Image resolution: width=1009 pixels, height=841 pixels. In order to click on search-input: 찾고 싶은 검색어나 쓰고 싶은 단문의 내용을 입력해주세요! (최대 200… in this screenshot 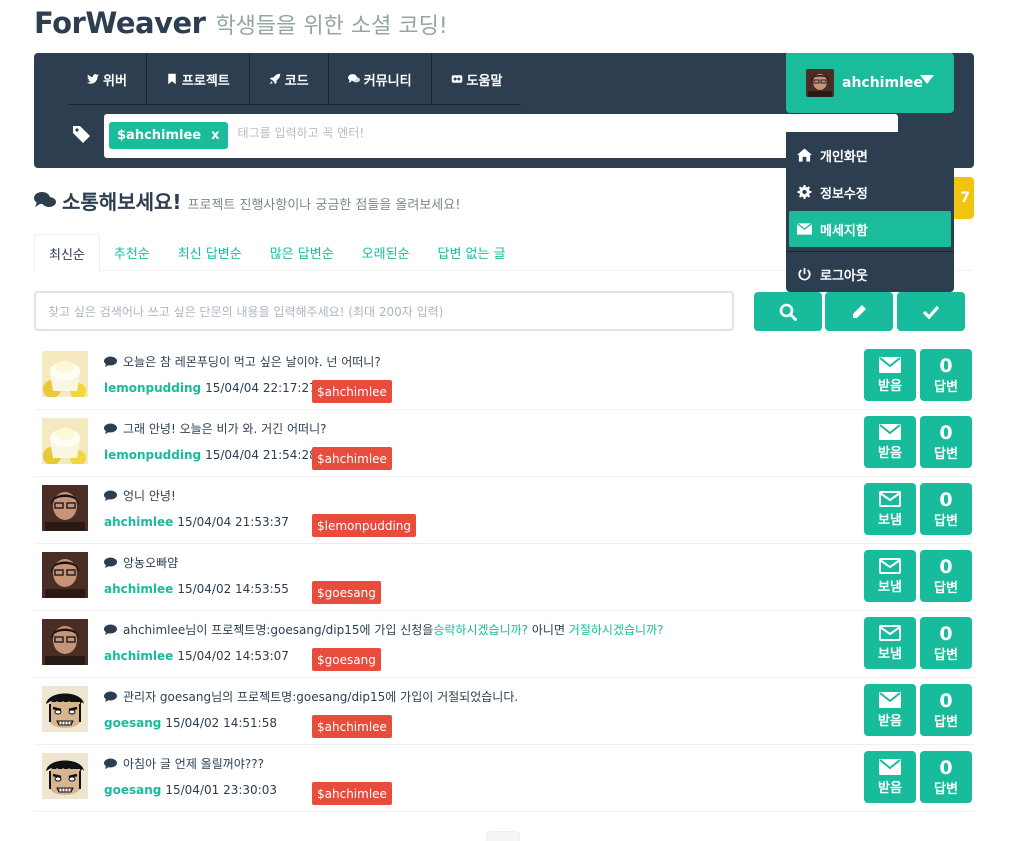, I will do `click(384, 311)`.